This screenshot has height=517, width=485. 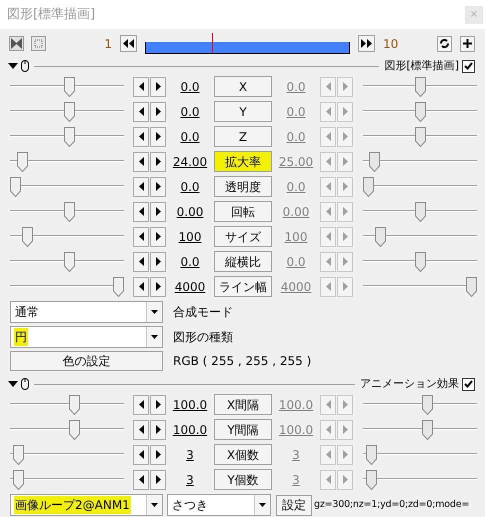 What do you see at coordinates (467, 44) in the screenshot?
I see `add-button` at bounding box center [467, 44].